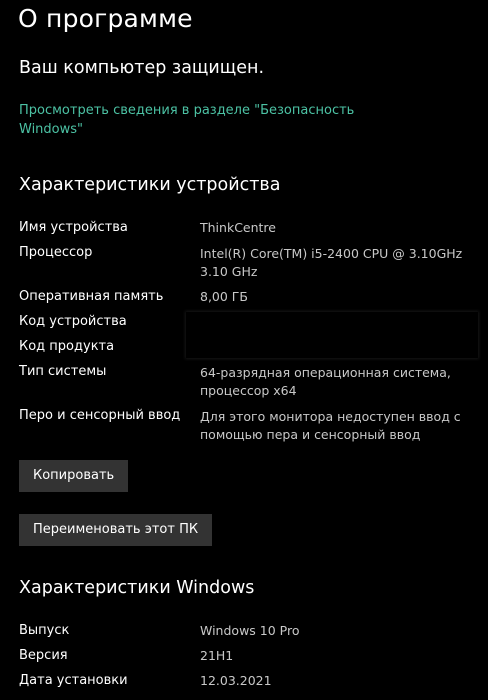  I want to click on spec-label-device-name: Имя устройства, so click(73, 227).